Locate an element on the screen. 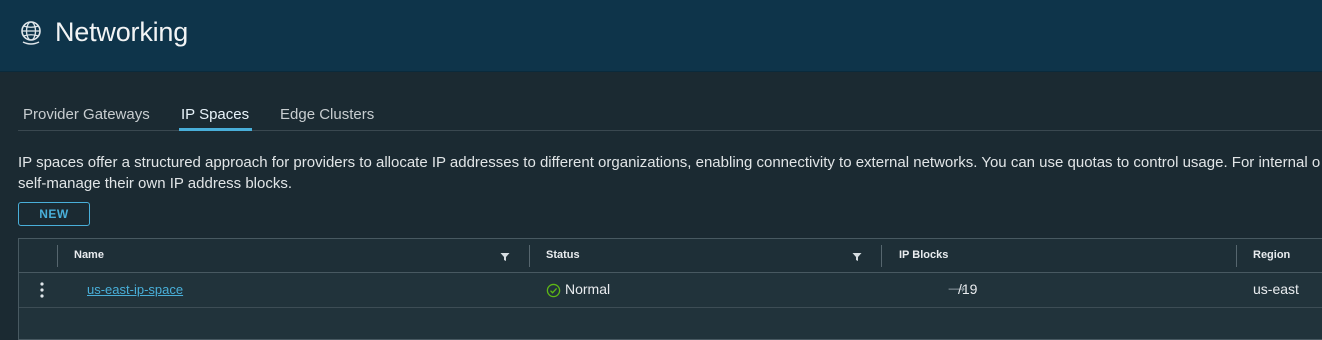 Image resolution: width=1322 pixels, height=340 pixels. new-button: NEW is located at coordinates (54, 214).